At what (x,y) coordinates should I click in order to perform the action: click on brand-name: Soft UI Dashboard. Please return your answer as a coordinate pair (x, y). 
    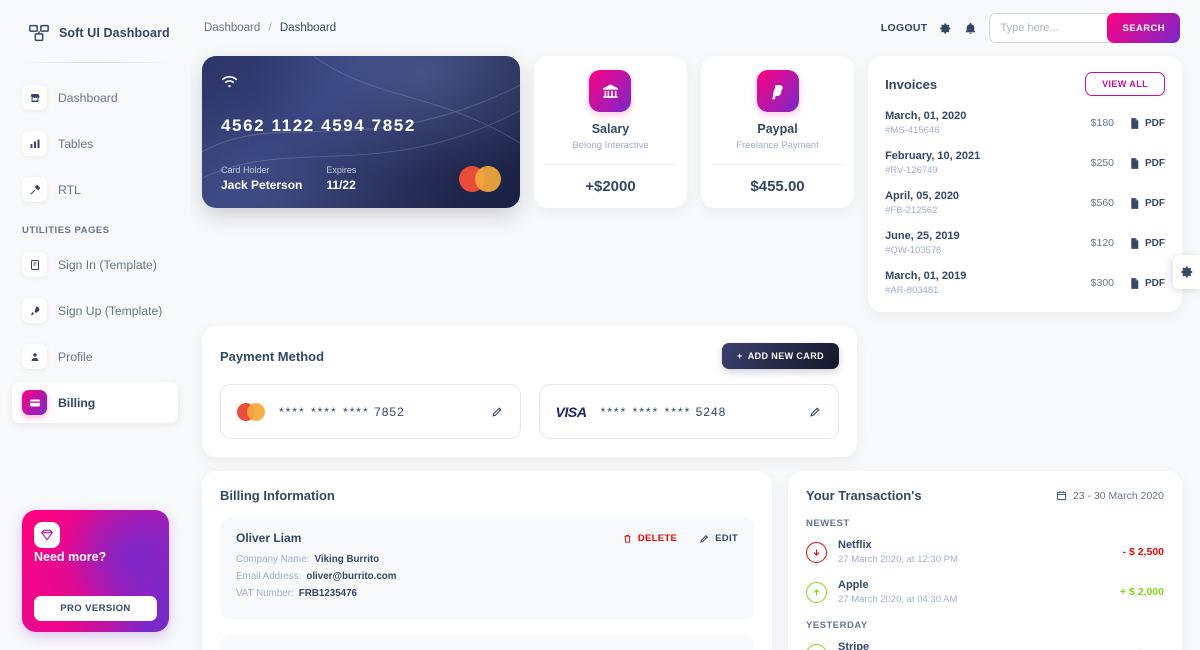
    Looking at the image, I should click on (114, 33).